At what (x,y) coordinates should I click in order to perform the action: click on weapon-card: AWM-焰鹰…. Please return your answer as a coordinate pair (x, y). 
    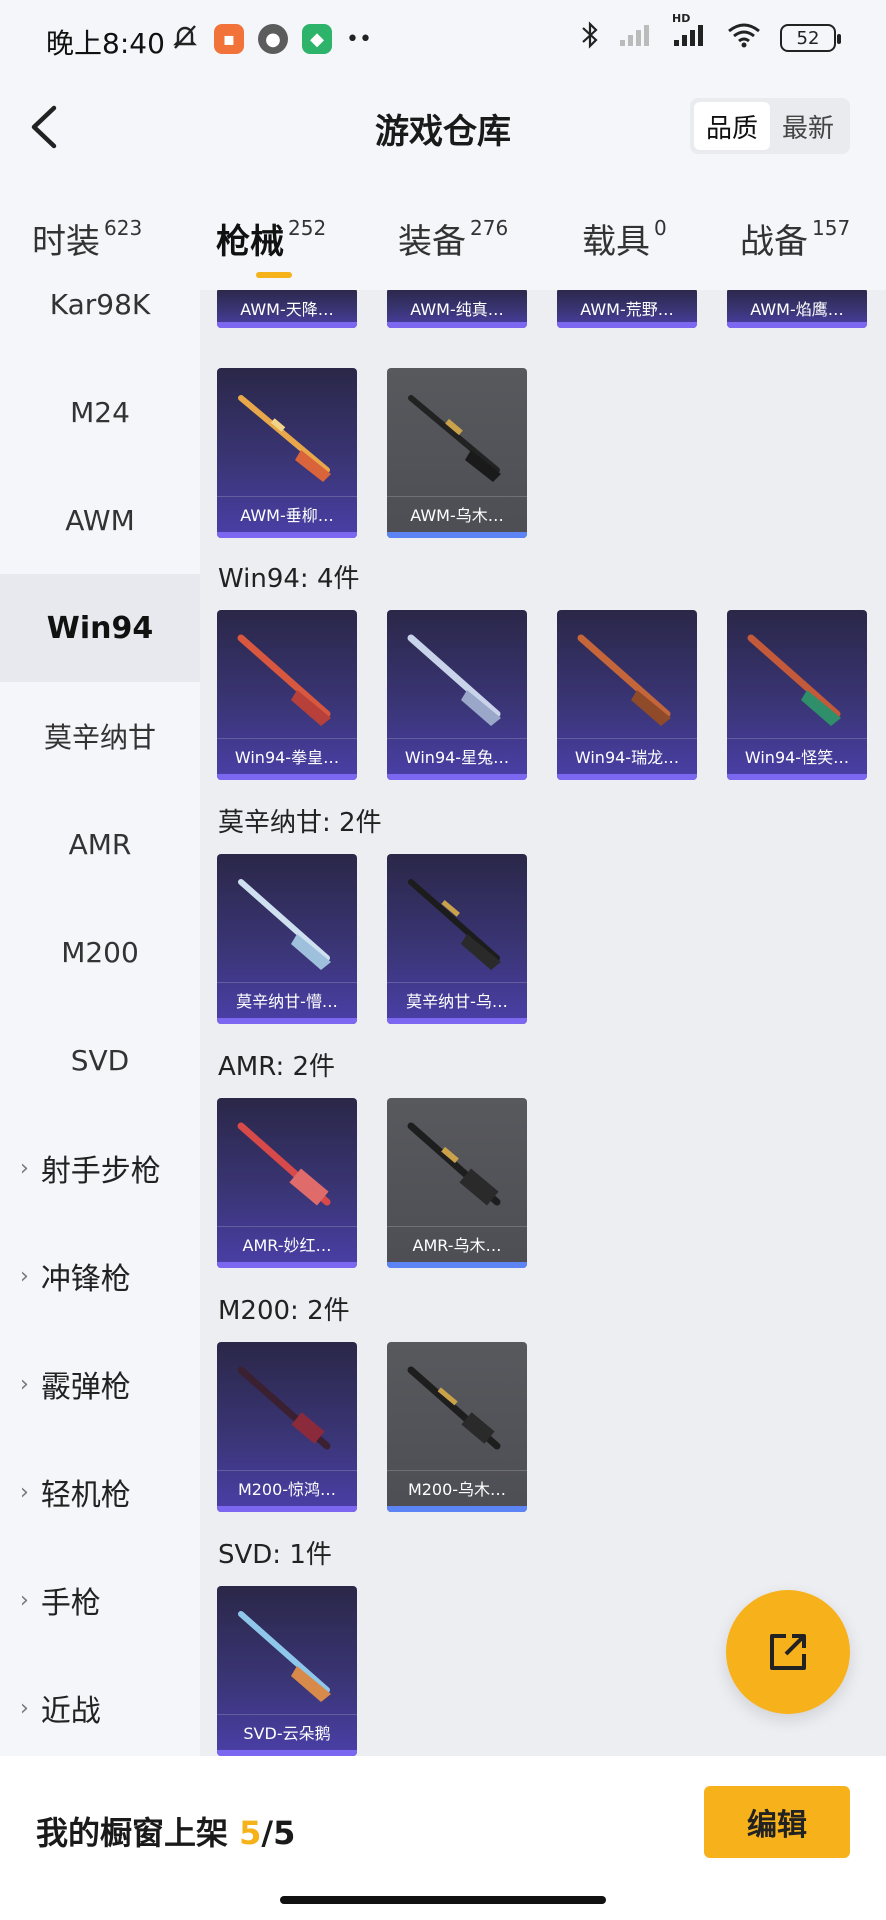
    Looking at the image, I should click on (797, 309).